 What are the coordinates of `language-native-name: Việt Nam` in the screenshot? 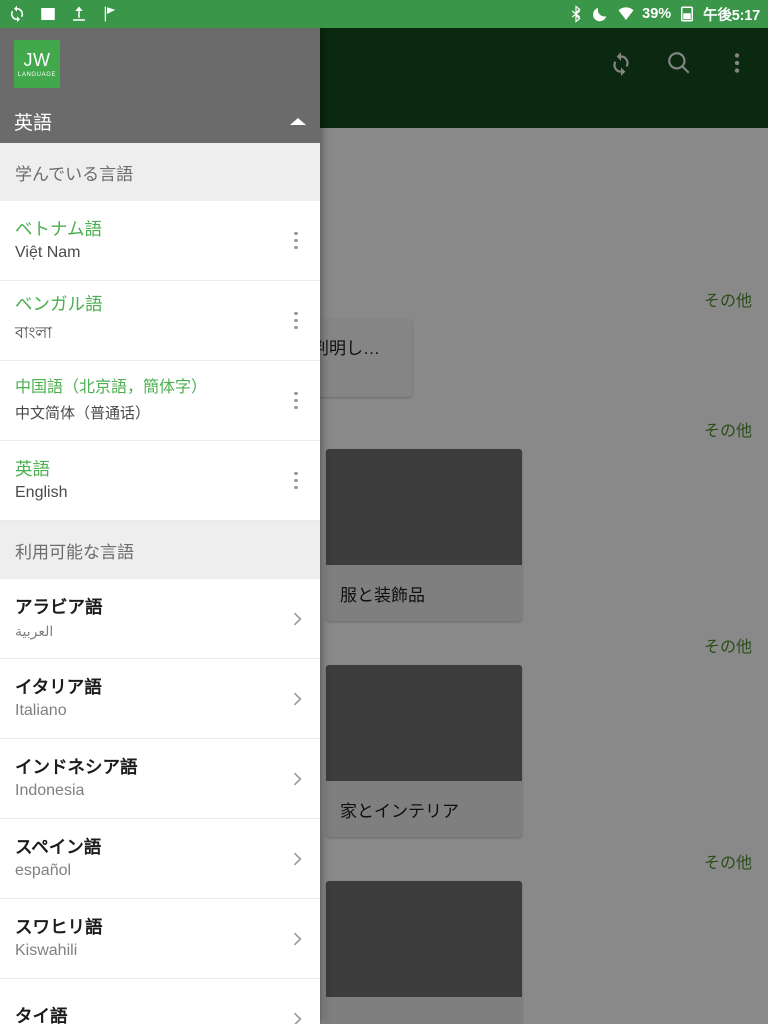 It's located at (48, 253).